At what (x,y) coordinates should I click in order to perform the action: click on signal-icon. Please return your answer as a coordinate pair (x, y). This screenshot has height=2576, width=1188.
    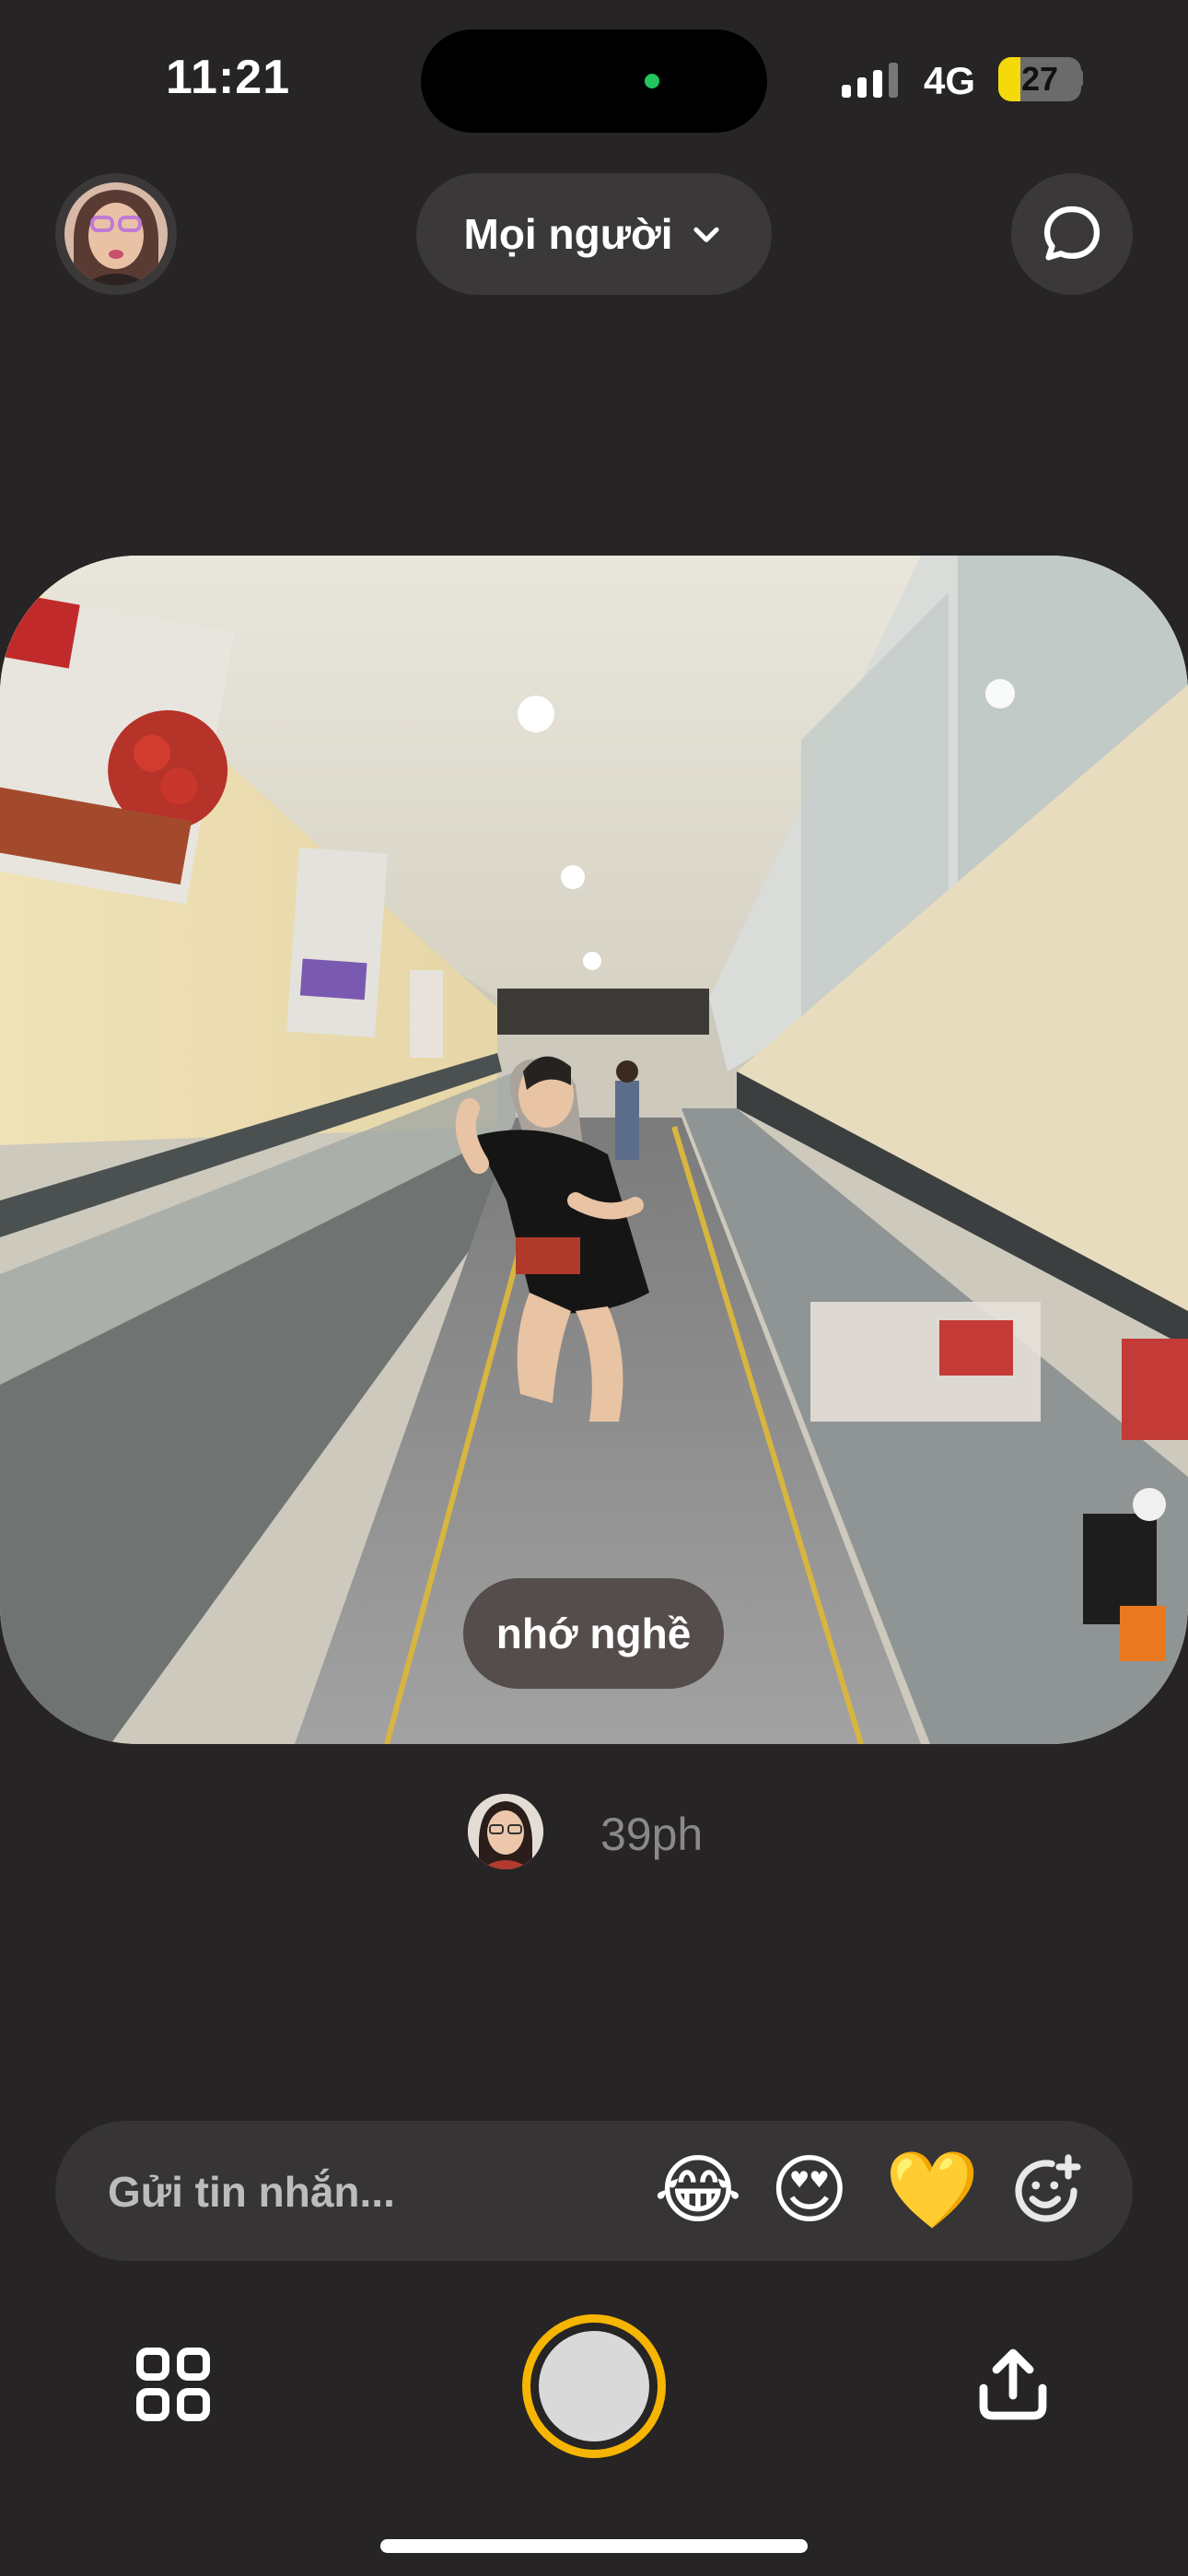
    Looking at the image, I should click on (870, 79).